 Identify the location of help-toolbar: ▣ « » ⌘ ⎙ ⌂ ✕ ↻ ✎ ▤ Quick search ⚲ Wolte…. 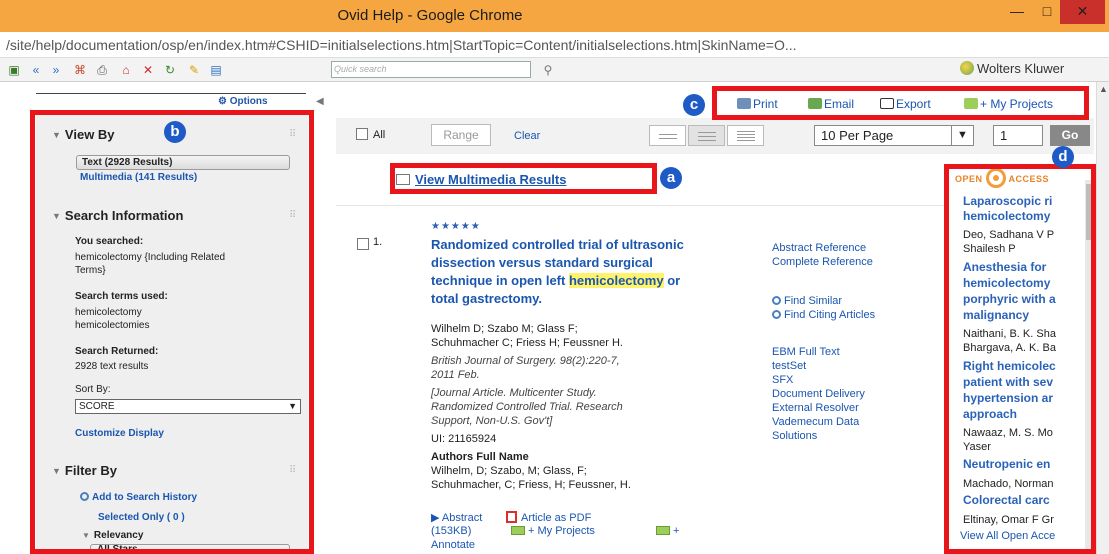
(554, 70).